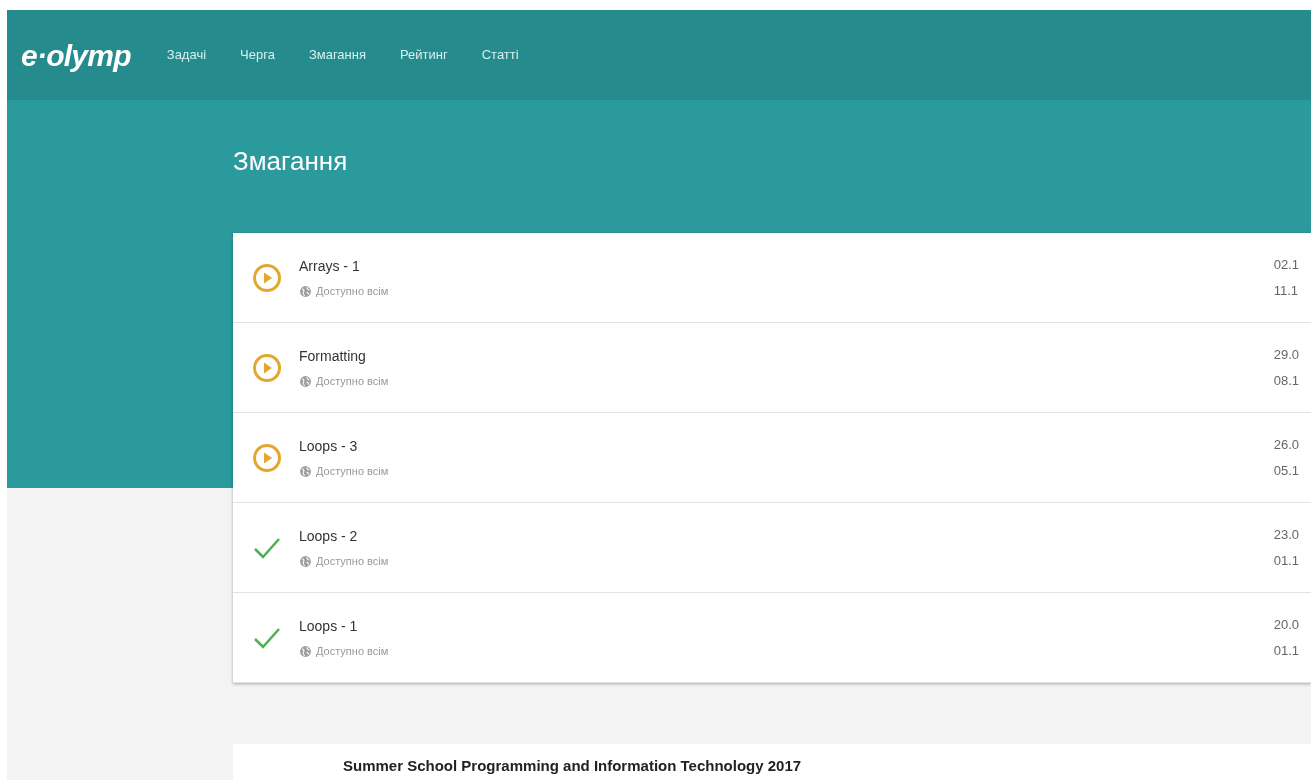 This screenshot has height=780, width=1311. I want to click on nav-link: Рейтинг, so click(424, 55).